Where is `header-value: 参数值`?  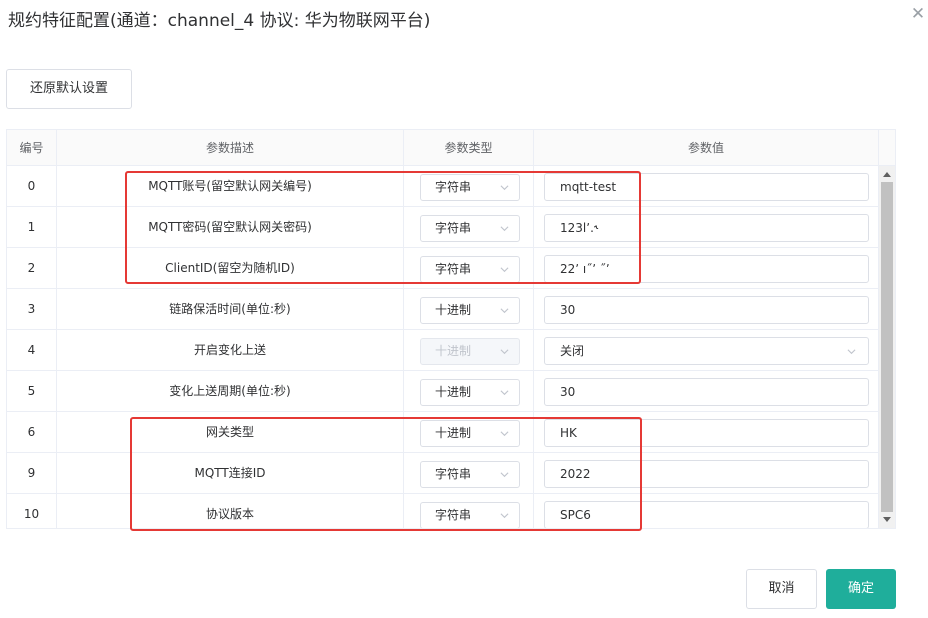 header-value: 参数值 is located at coordinates (706, 148).